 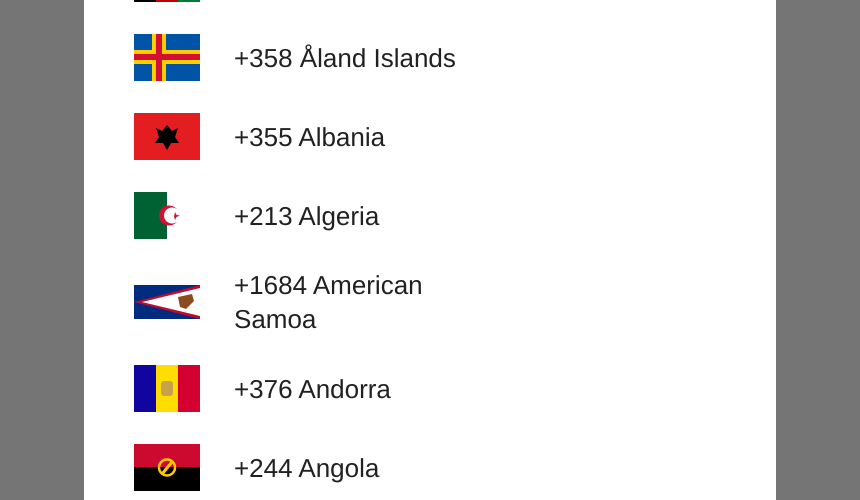 I want to click on country-item: +244 Angola, so click(x=430, y=464).